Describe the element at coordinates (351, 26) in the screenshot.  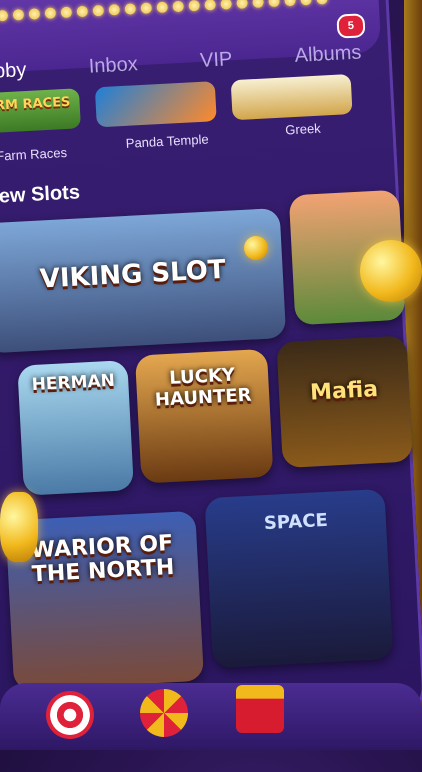
I see `albums-badge: 5` at that location.